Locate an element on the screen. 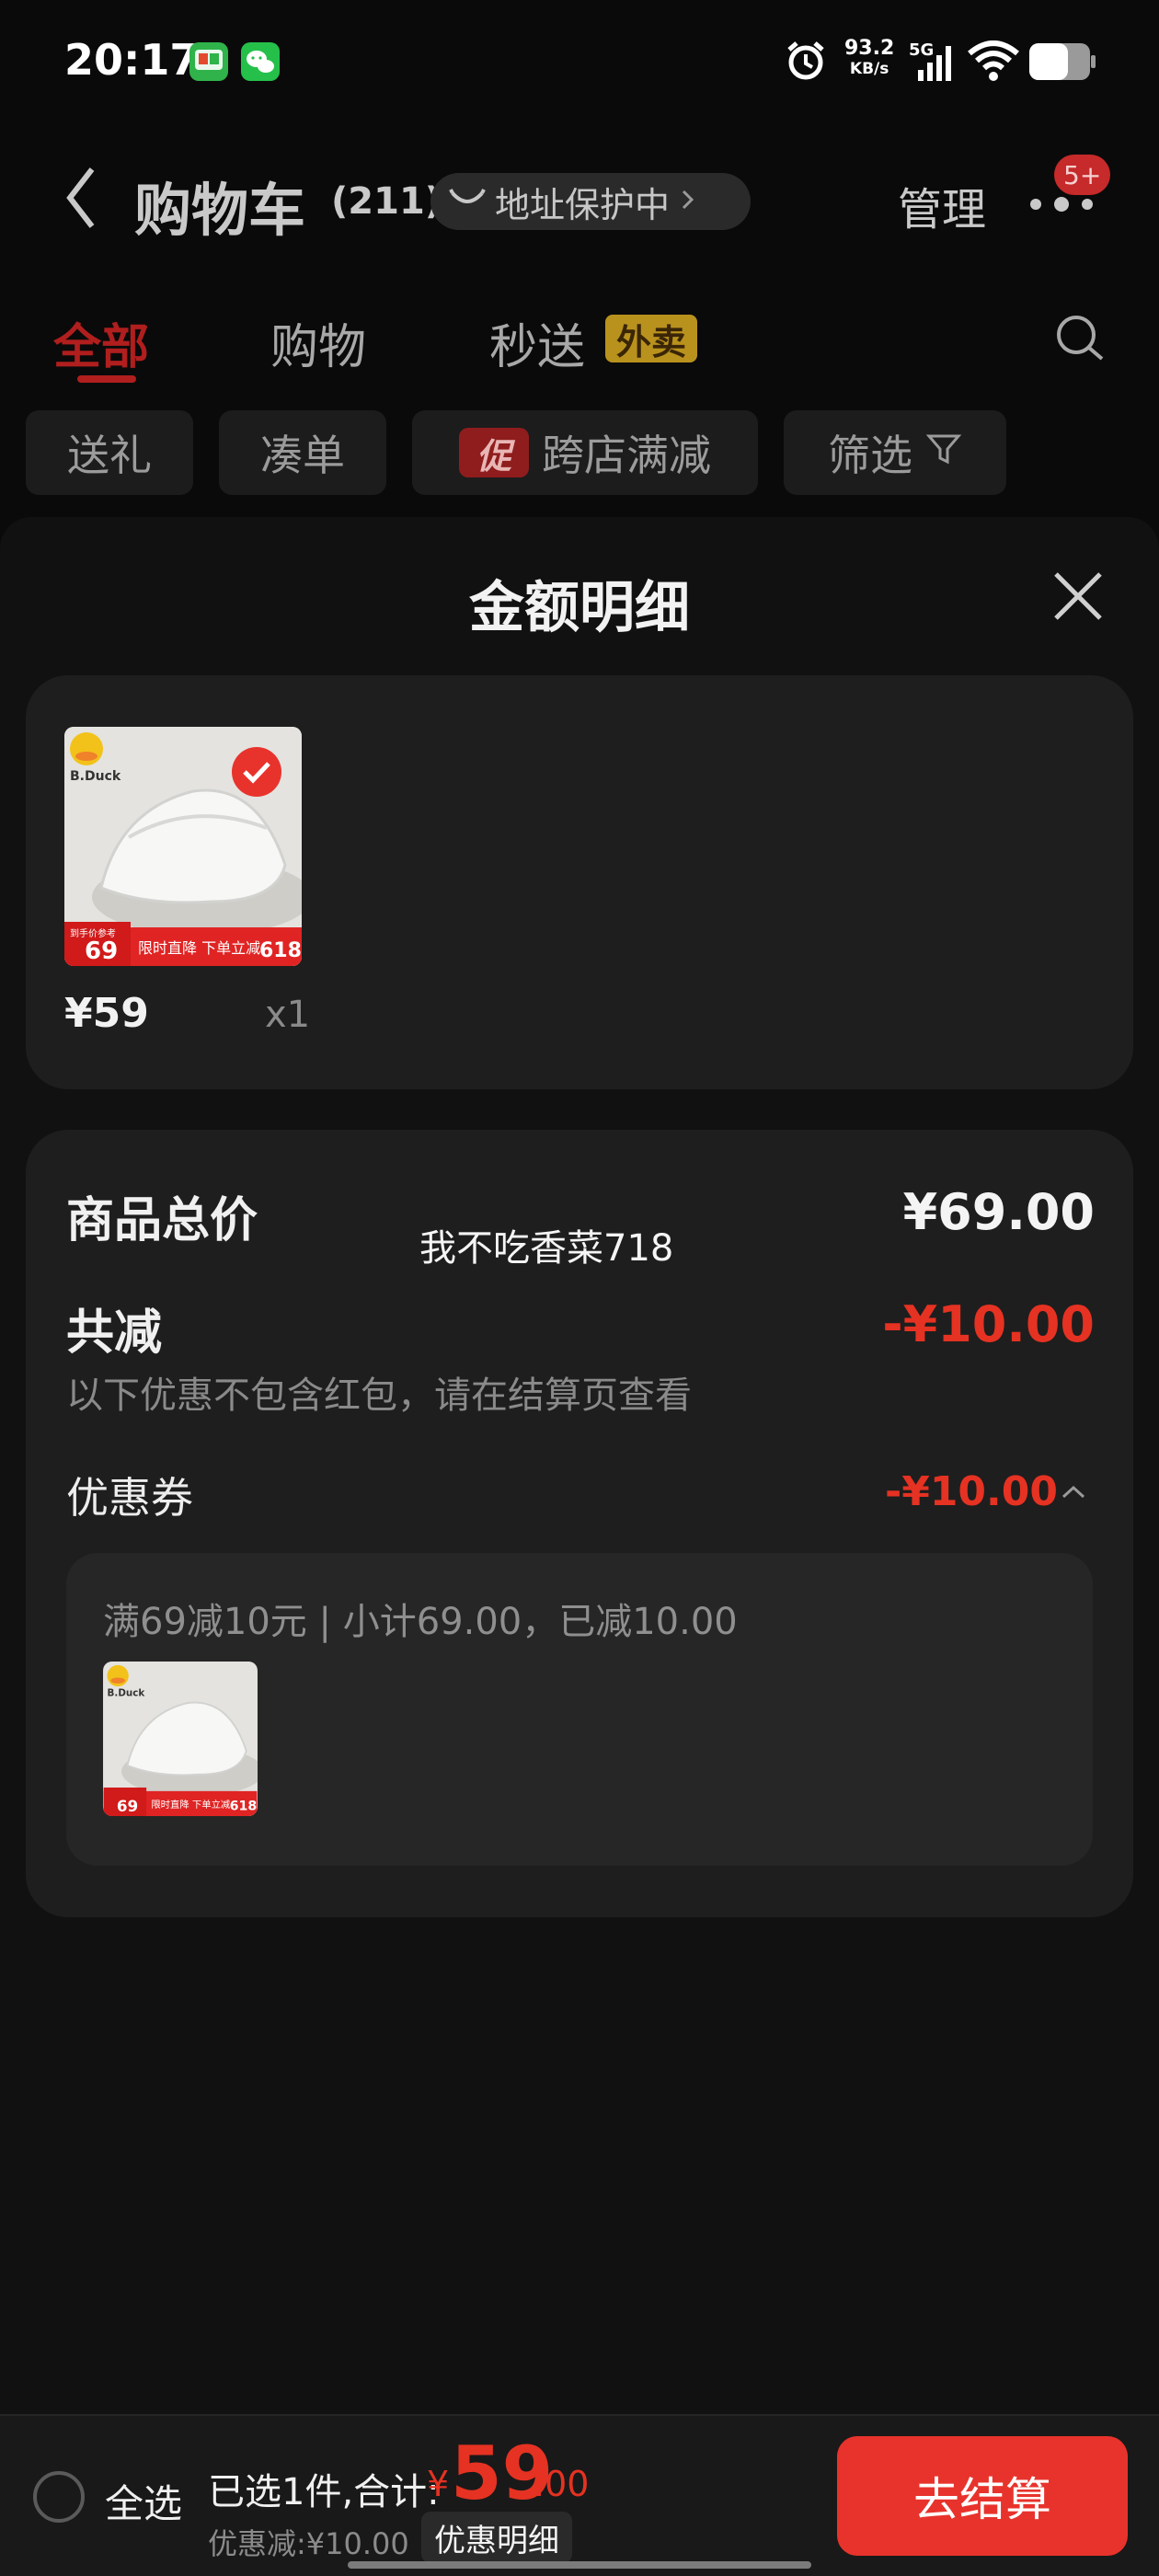 This screenshot has width=1159, height=2576. promo-tag: 促 is located at coordinates (494, 452).